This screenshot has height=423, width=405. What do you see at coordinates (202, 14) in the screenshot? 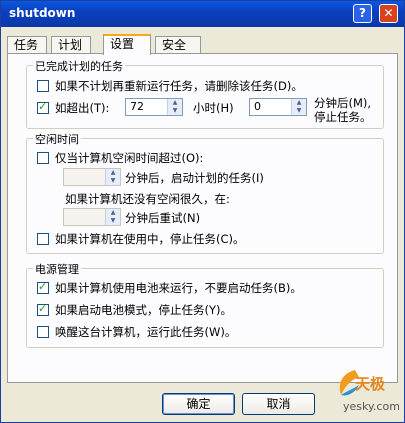
I see `title-bar: shutdown ? ✕` at bounding box center [202, 14].